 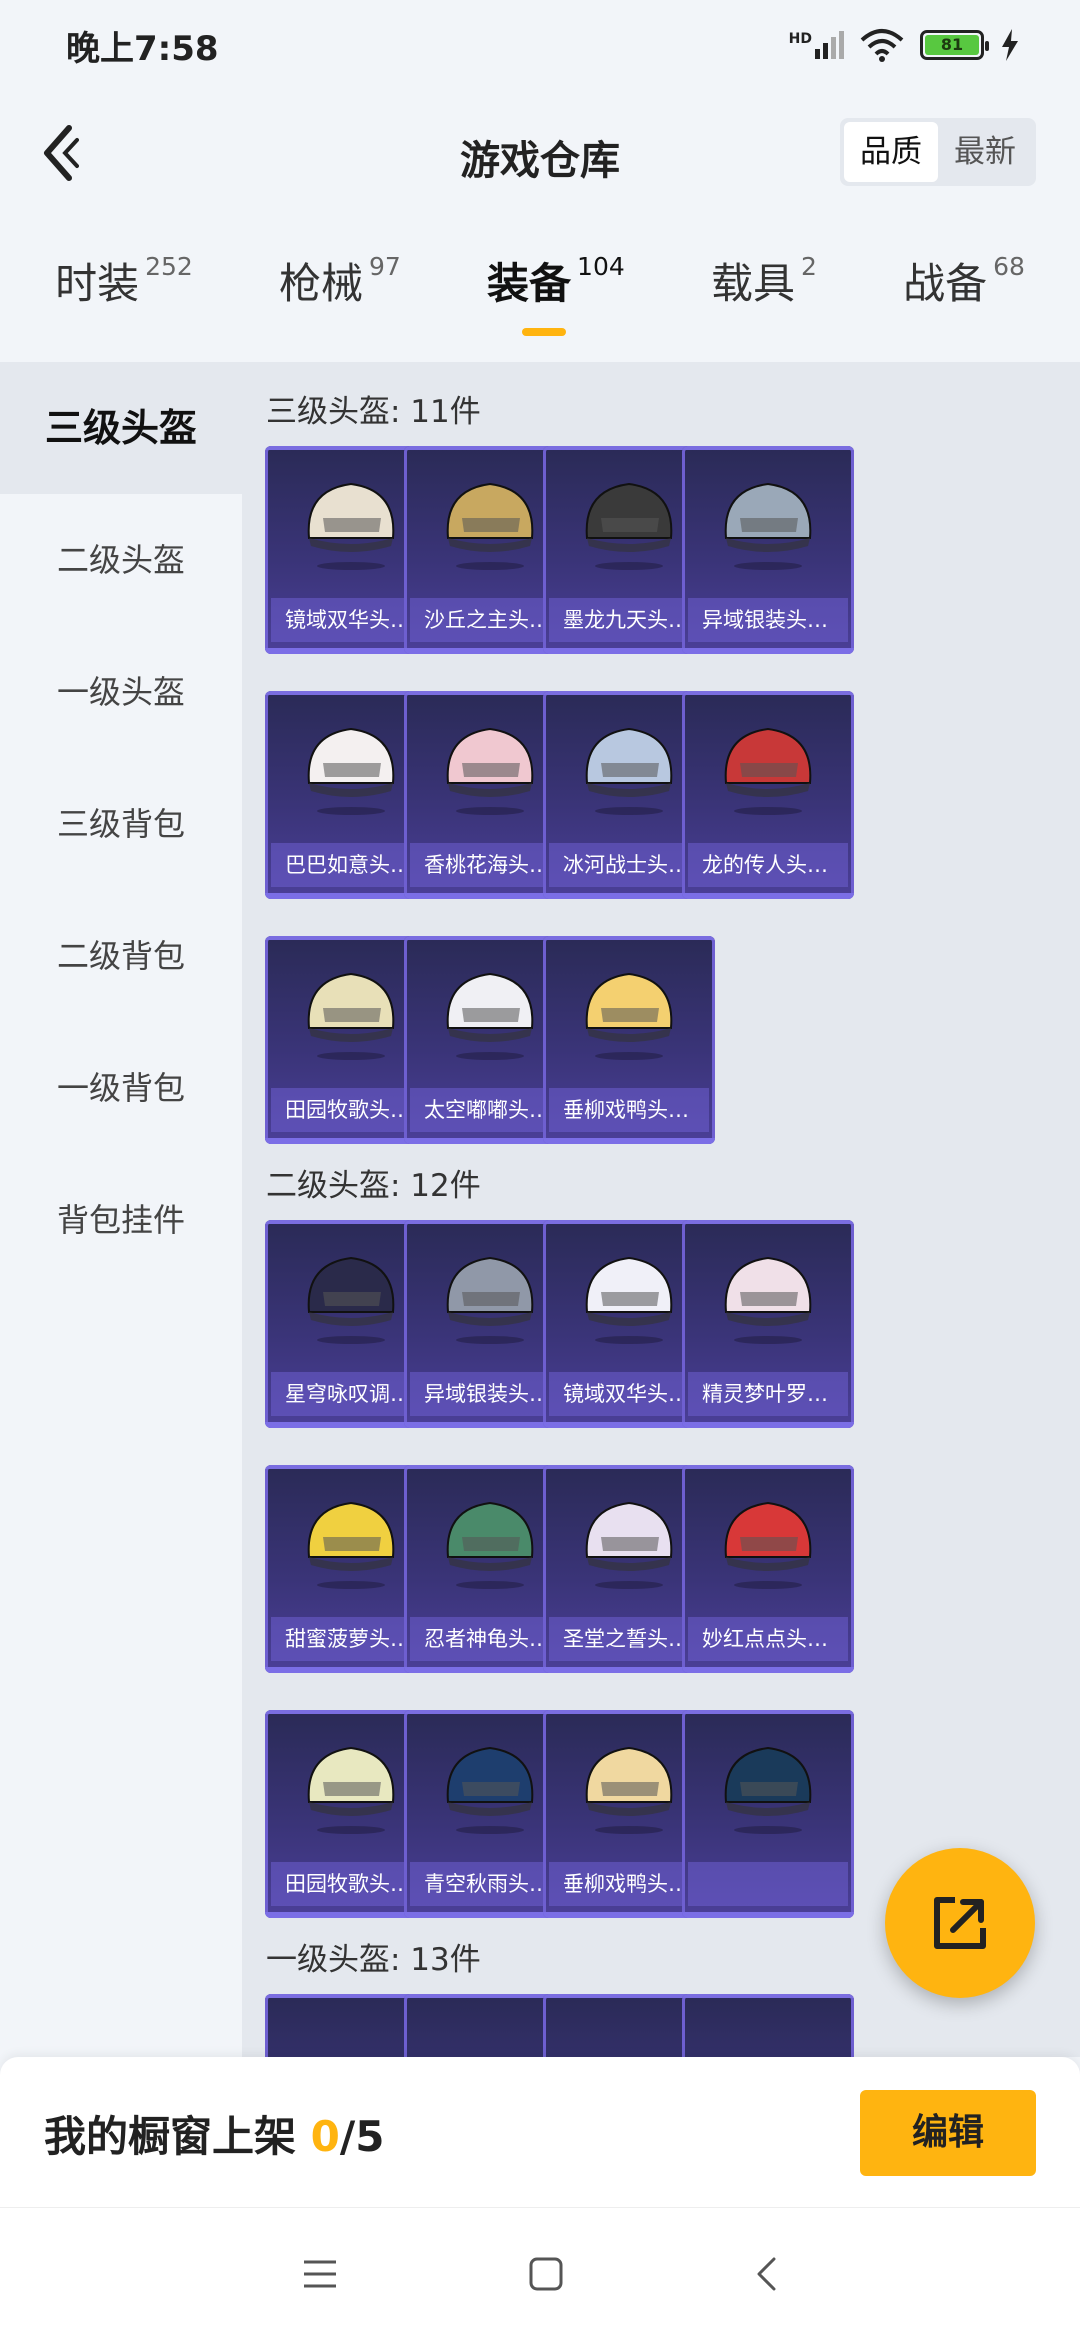 I want to click on tab-vehicles: 载具 2, so click(x=764, y=300).